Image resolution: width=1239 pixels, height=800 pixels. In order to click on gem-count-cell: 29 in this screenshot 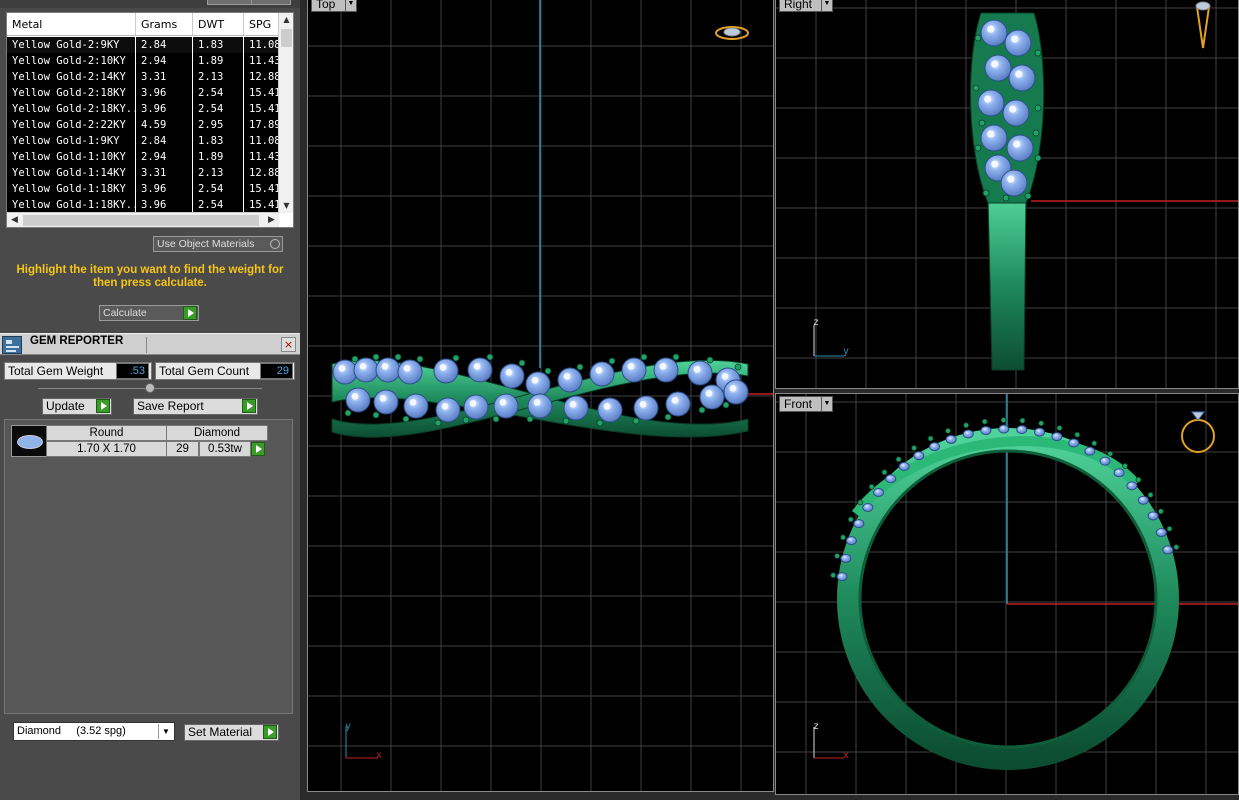, I will do `click(182, 449)`.